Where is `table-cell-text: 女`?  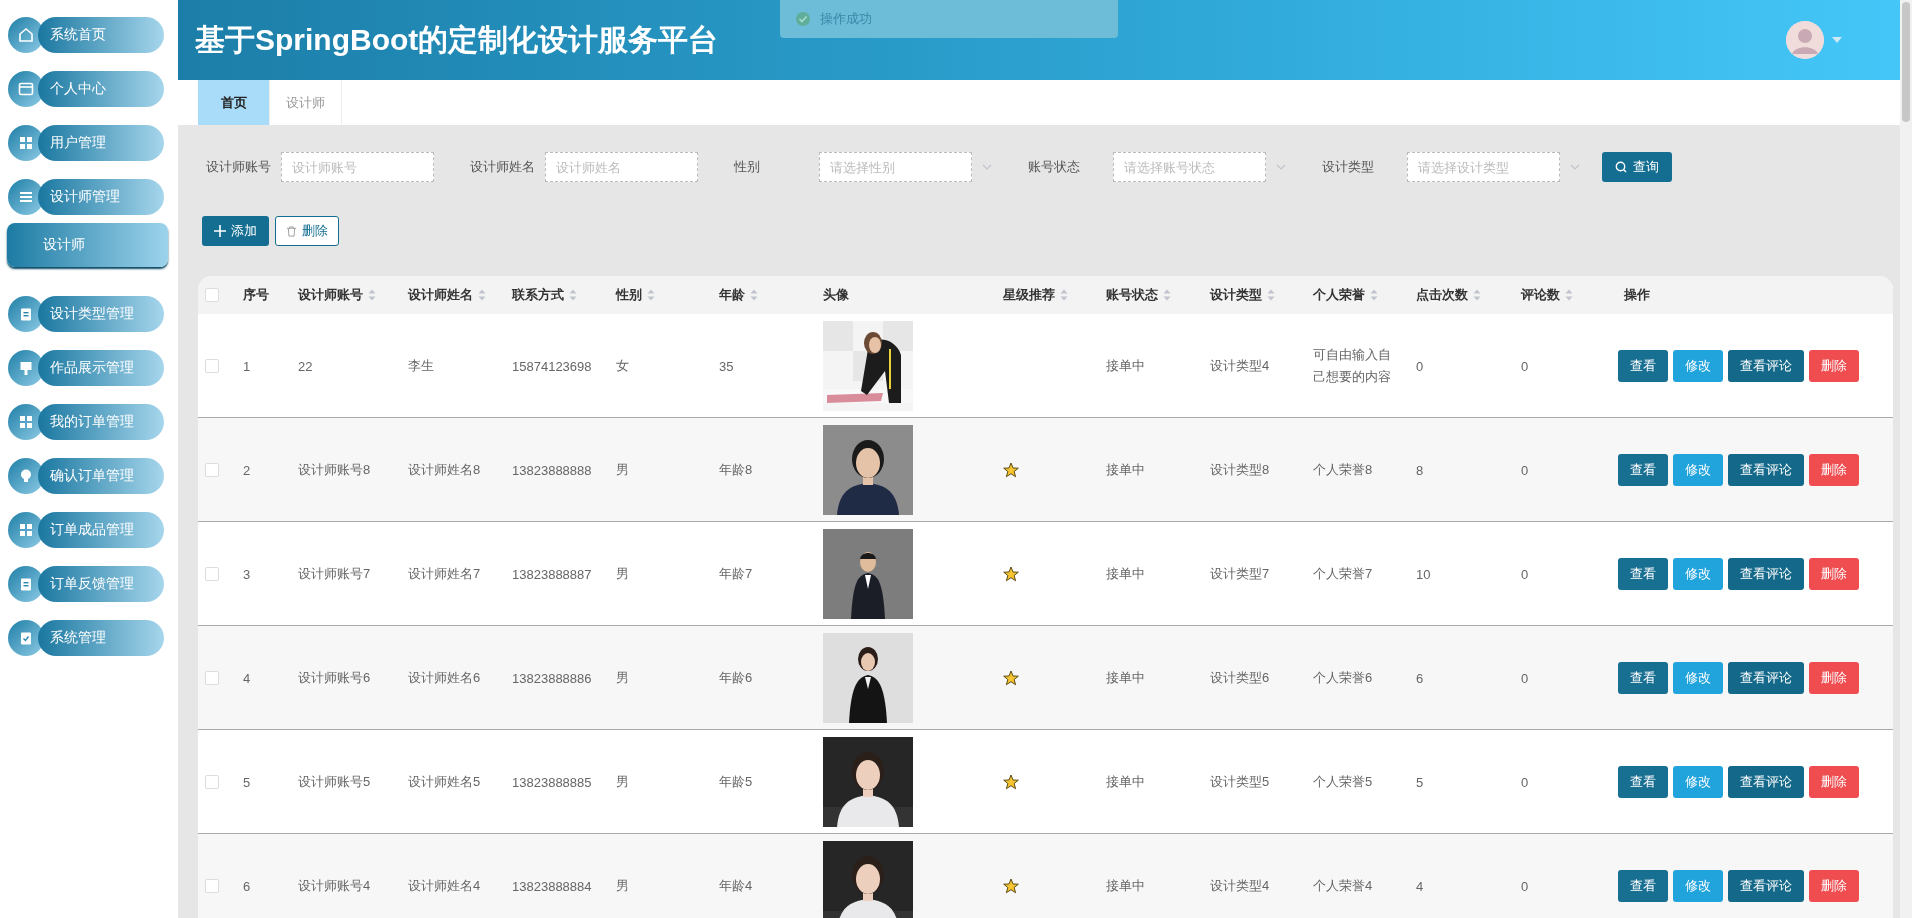
table-cell-text: 女 is located at coordinates (622, 365).